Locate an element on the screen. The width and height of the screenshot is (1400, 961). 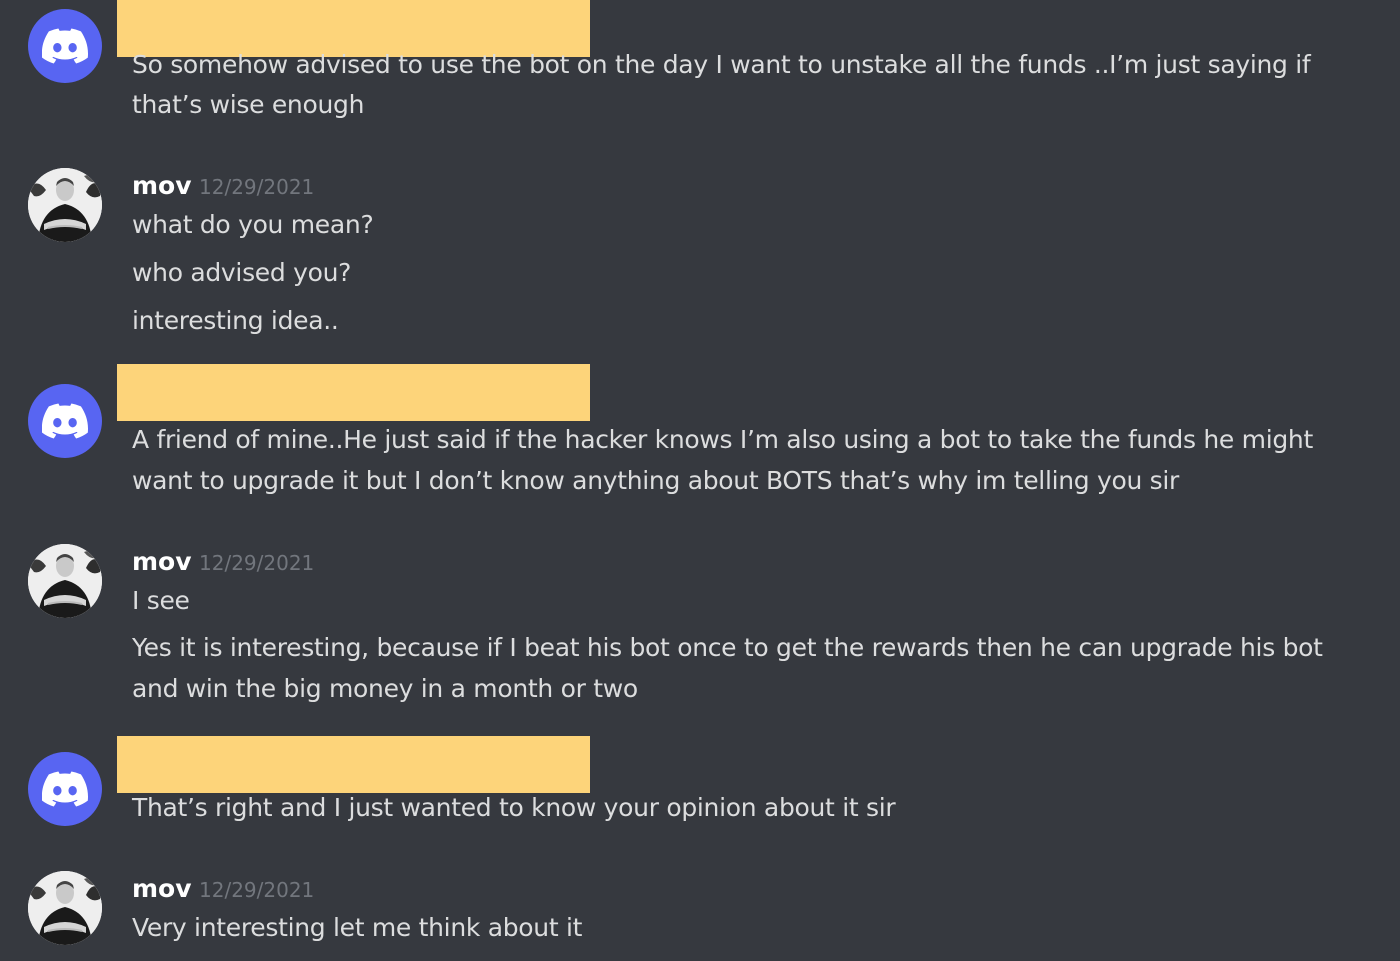
message-text: what do you mean? is located at coordinates (253, 224).